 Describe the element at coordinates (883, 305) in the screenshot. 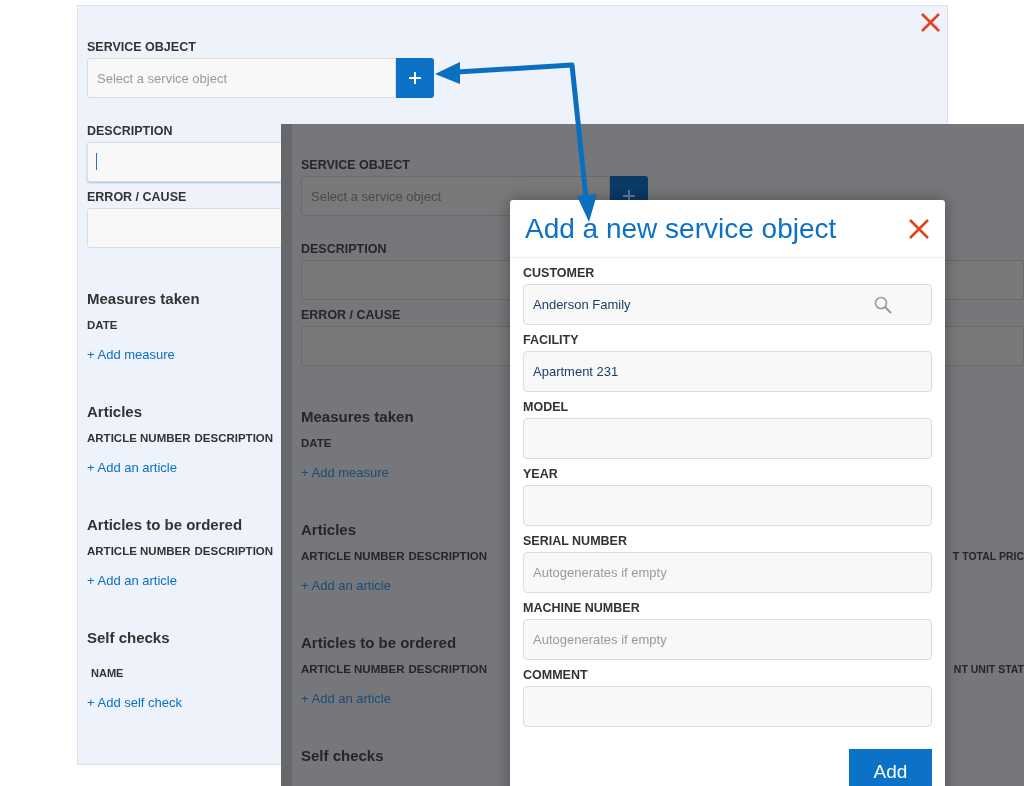

I see `search-icon` at that location.